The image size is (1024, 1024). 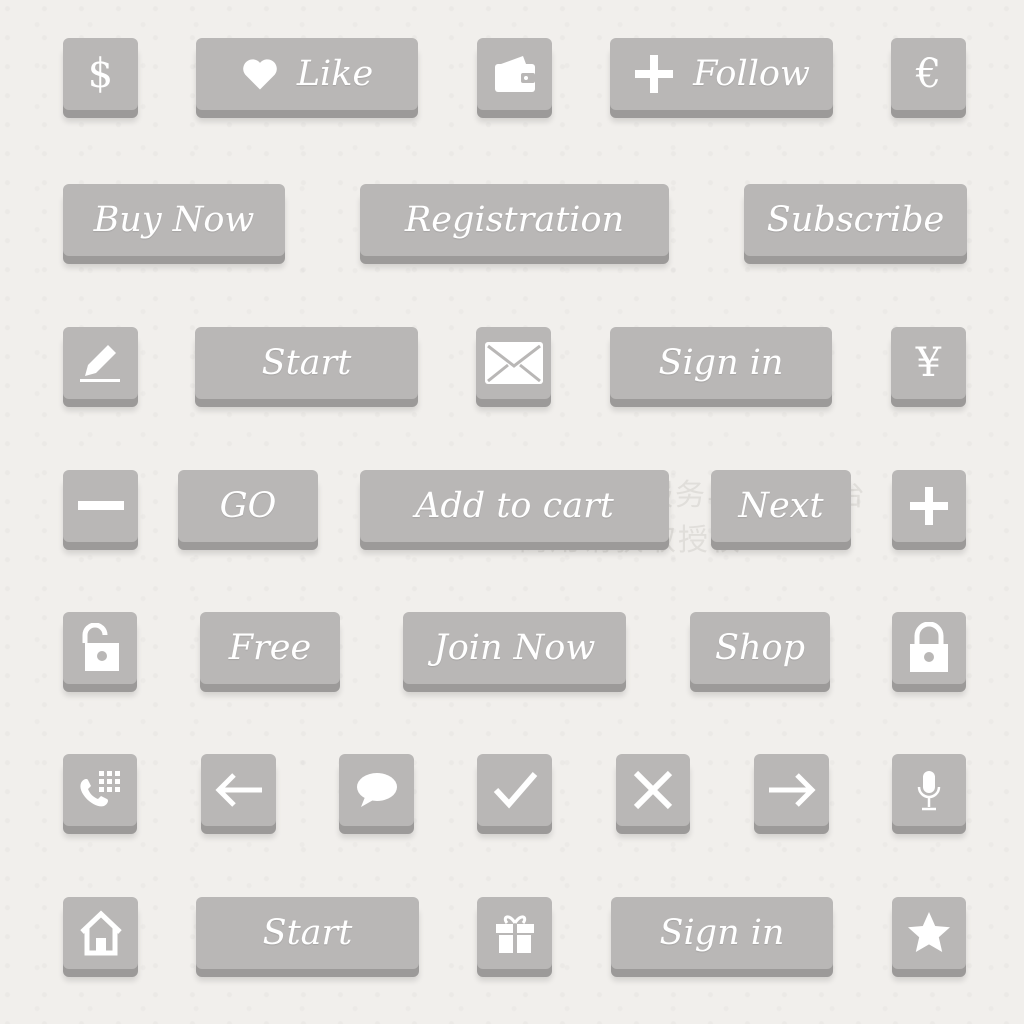 I want to click on arrow-right-button, so click(x=791, y=790).